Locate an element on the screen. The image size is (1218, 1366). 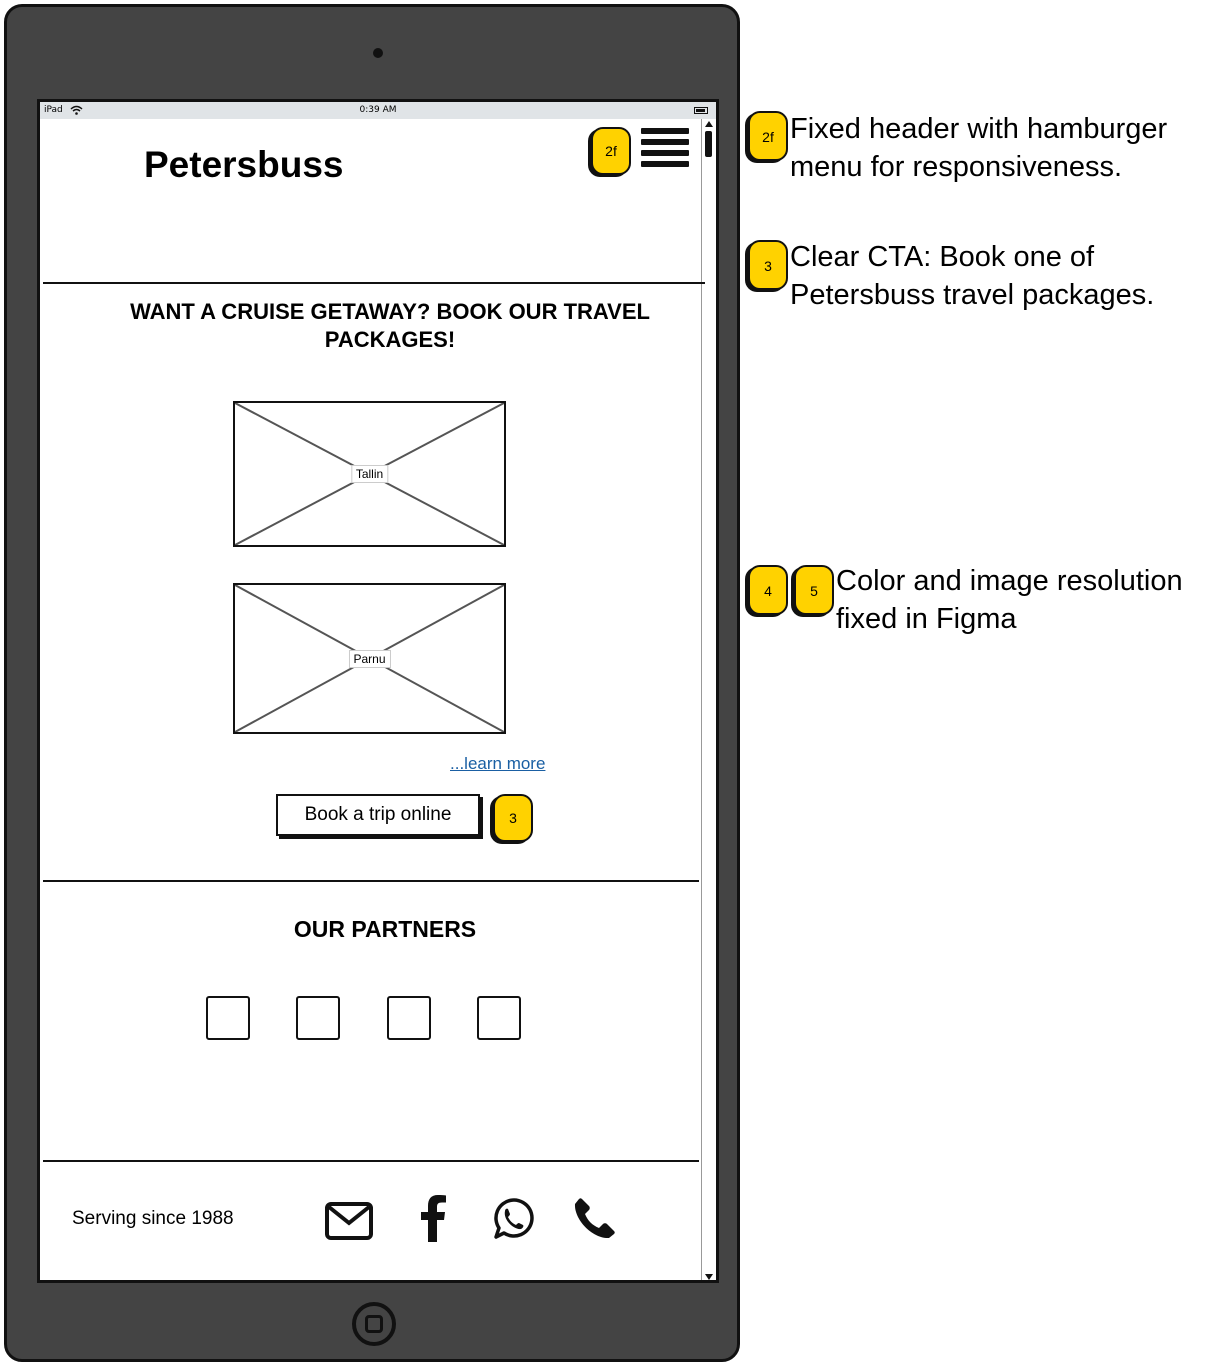
learn-more-link: ...learn more is located at coordinates (497, 764).